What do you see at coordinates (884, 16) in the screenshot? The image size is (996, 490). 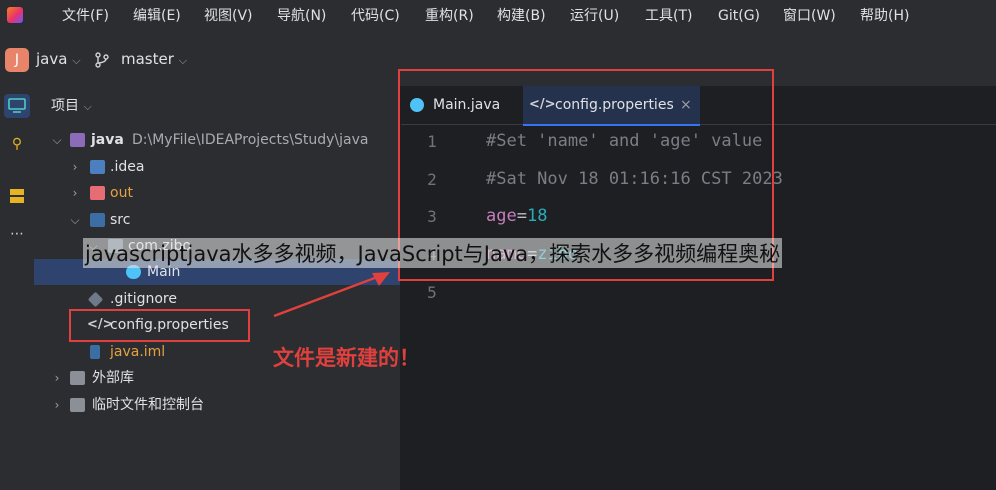 I see `menu-help: 帮助(H)` at bounding box center [884, 16].